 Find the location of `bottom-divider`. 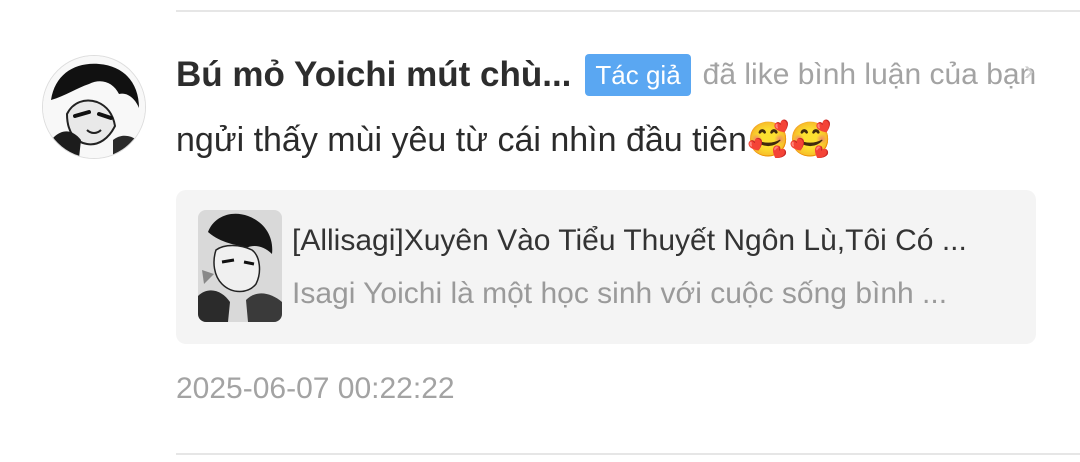

bottom-divider is located at coordinates (628, 454).